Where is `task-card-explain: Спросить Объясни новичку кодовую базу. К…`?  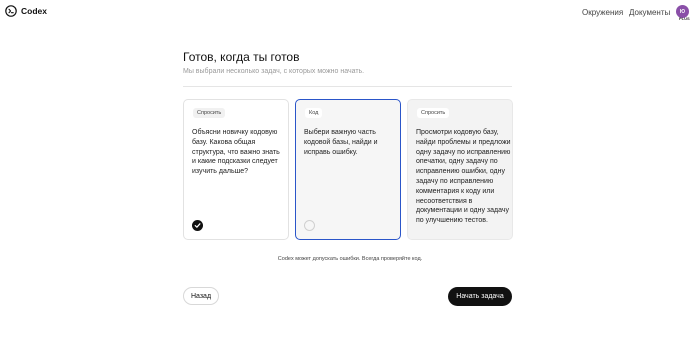
task-card-explain: Спросить Объясни новичку кодовую базу. К… is located at coordinates (236, 169).